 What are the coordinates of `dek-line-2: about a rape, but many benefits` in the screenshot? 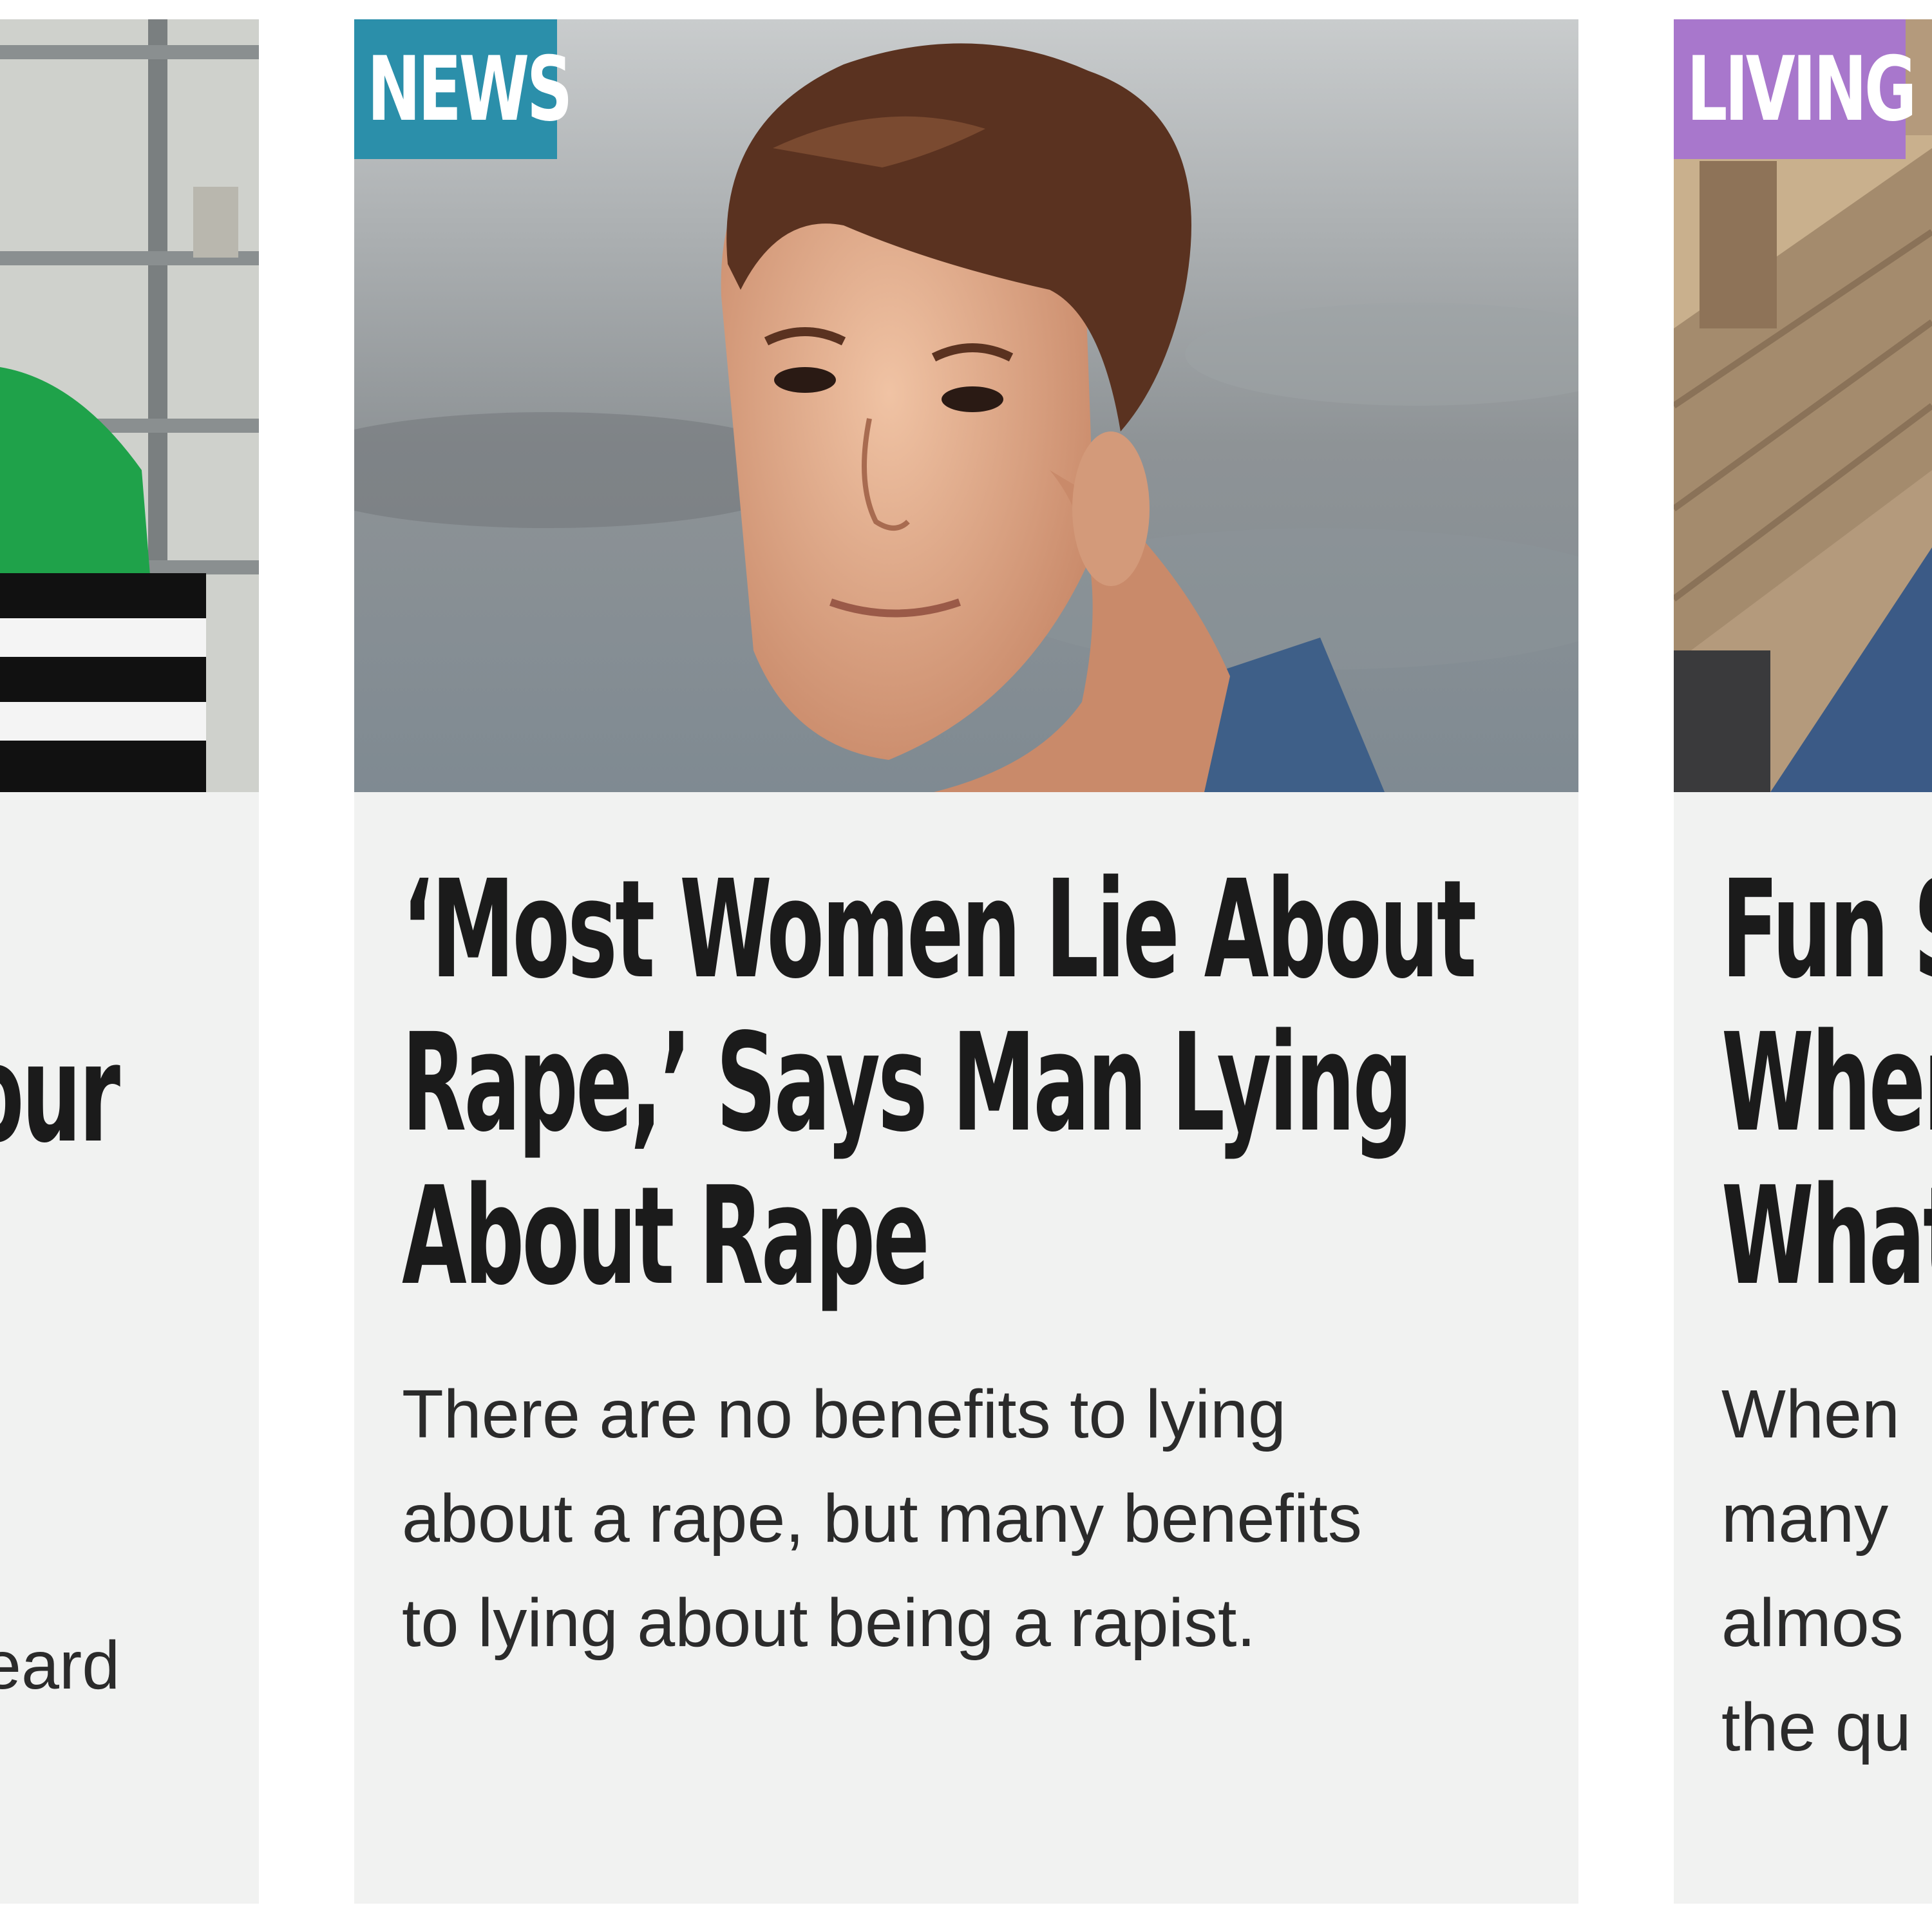 It's located at (882, 1519).